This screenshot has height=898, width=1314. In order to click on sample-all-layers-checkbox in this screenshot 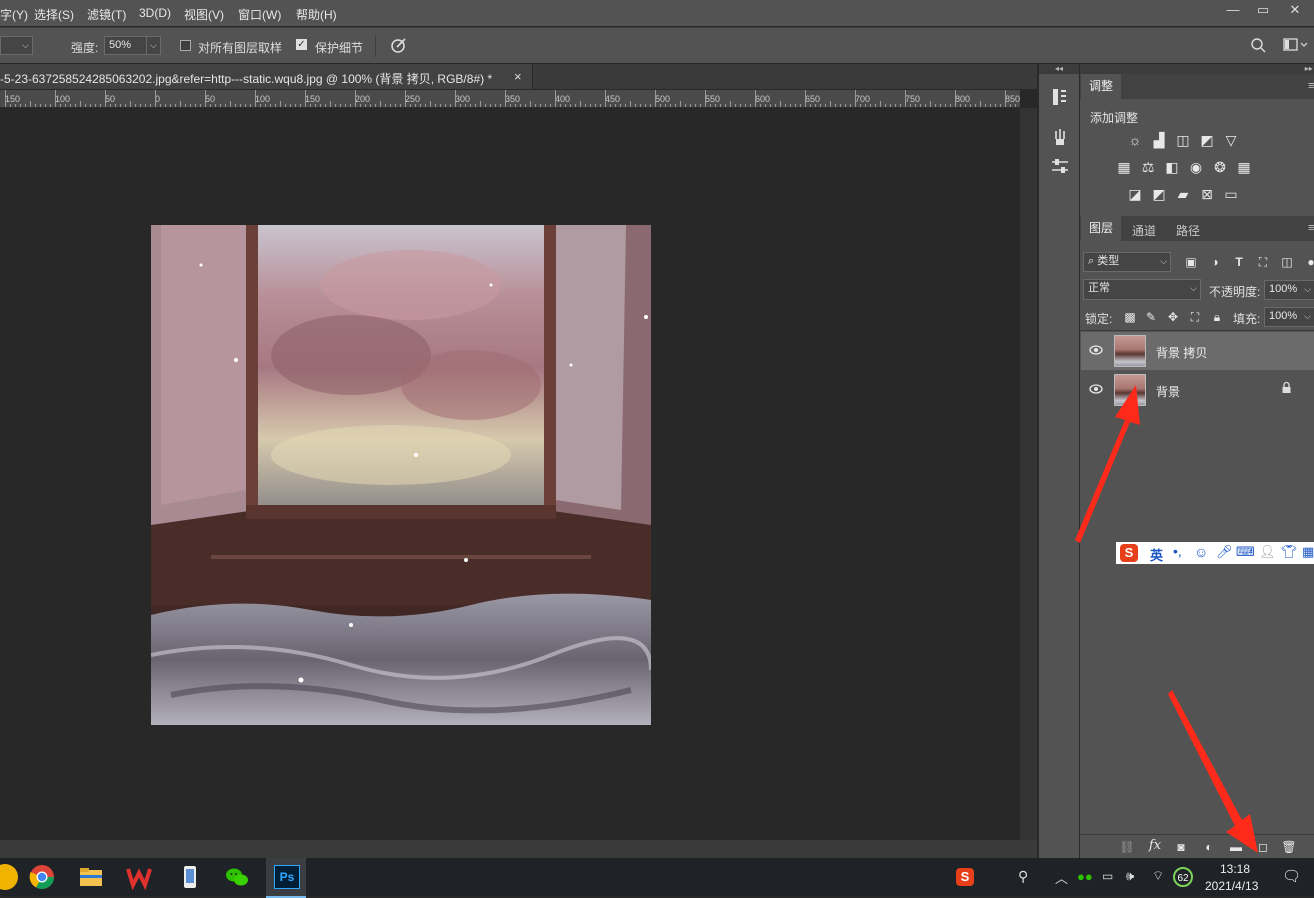, I will do `click(185, 45)`.